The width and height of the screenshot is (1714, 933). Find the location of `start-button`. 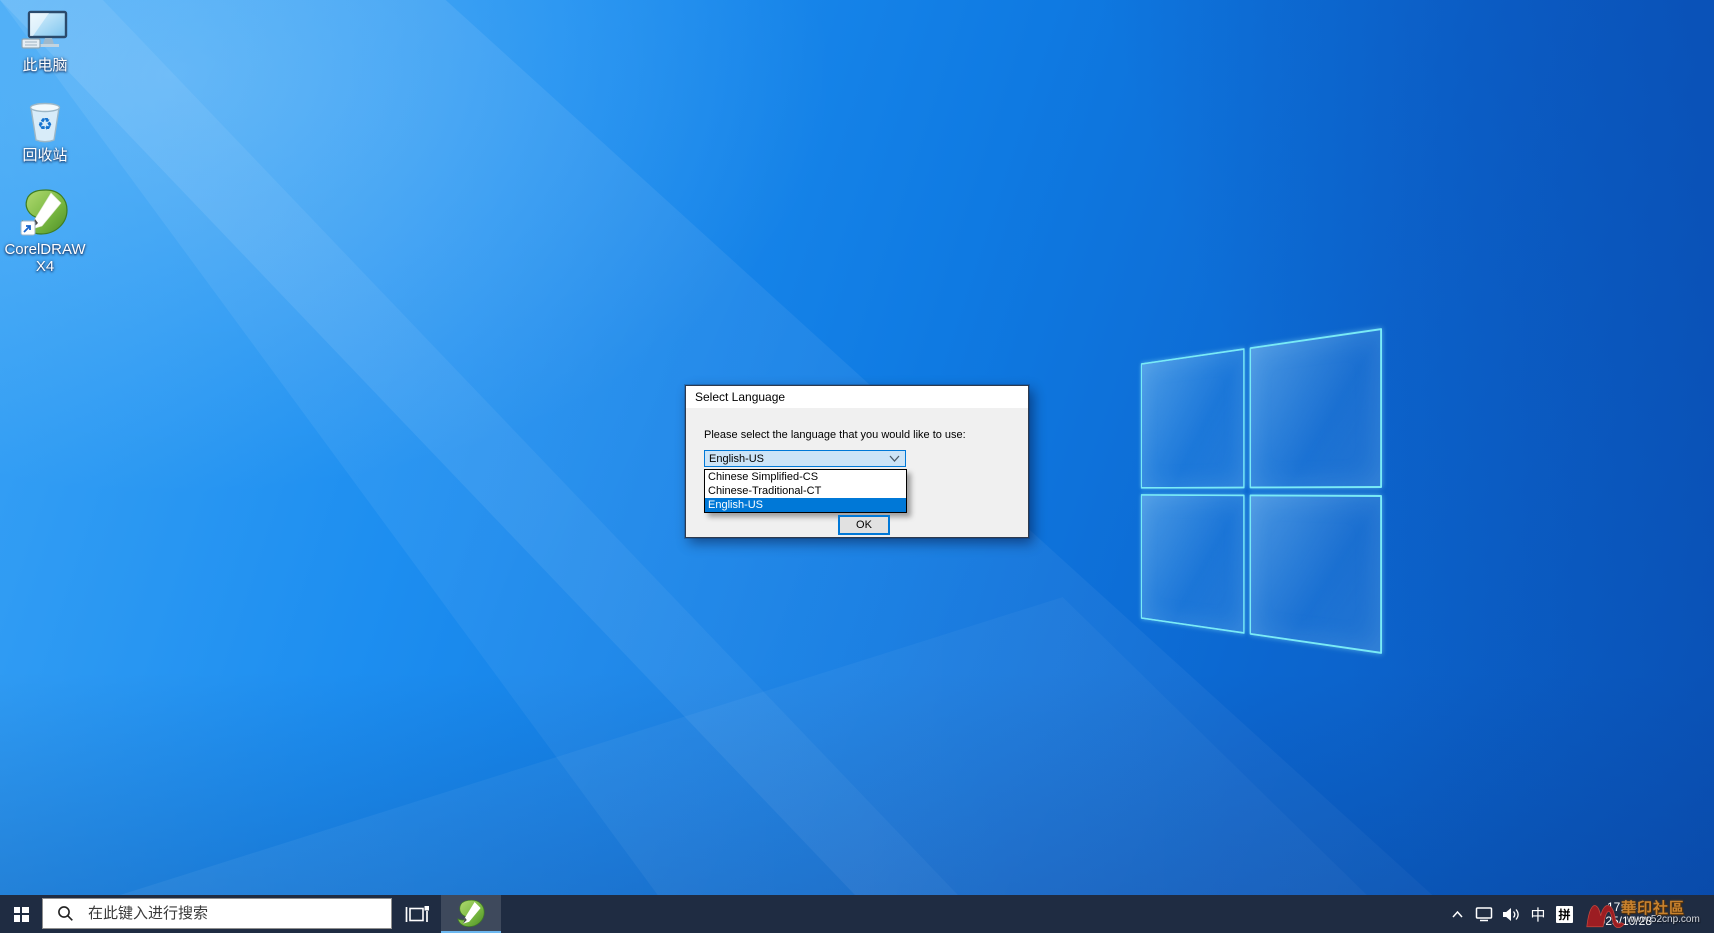

start-button is located at coordinates (21, 914).